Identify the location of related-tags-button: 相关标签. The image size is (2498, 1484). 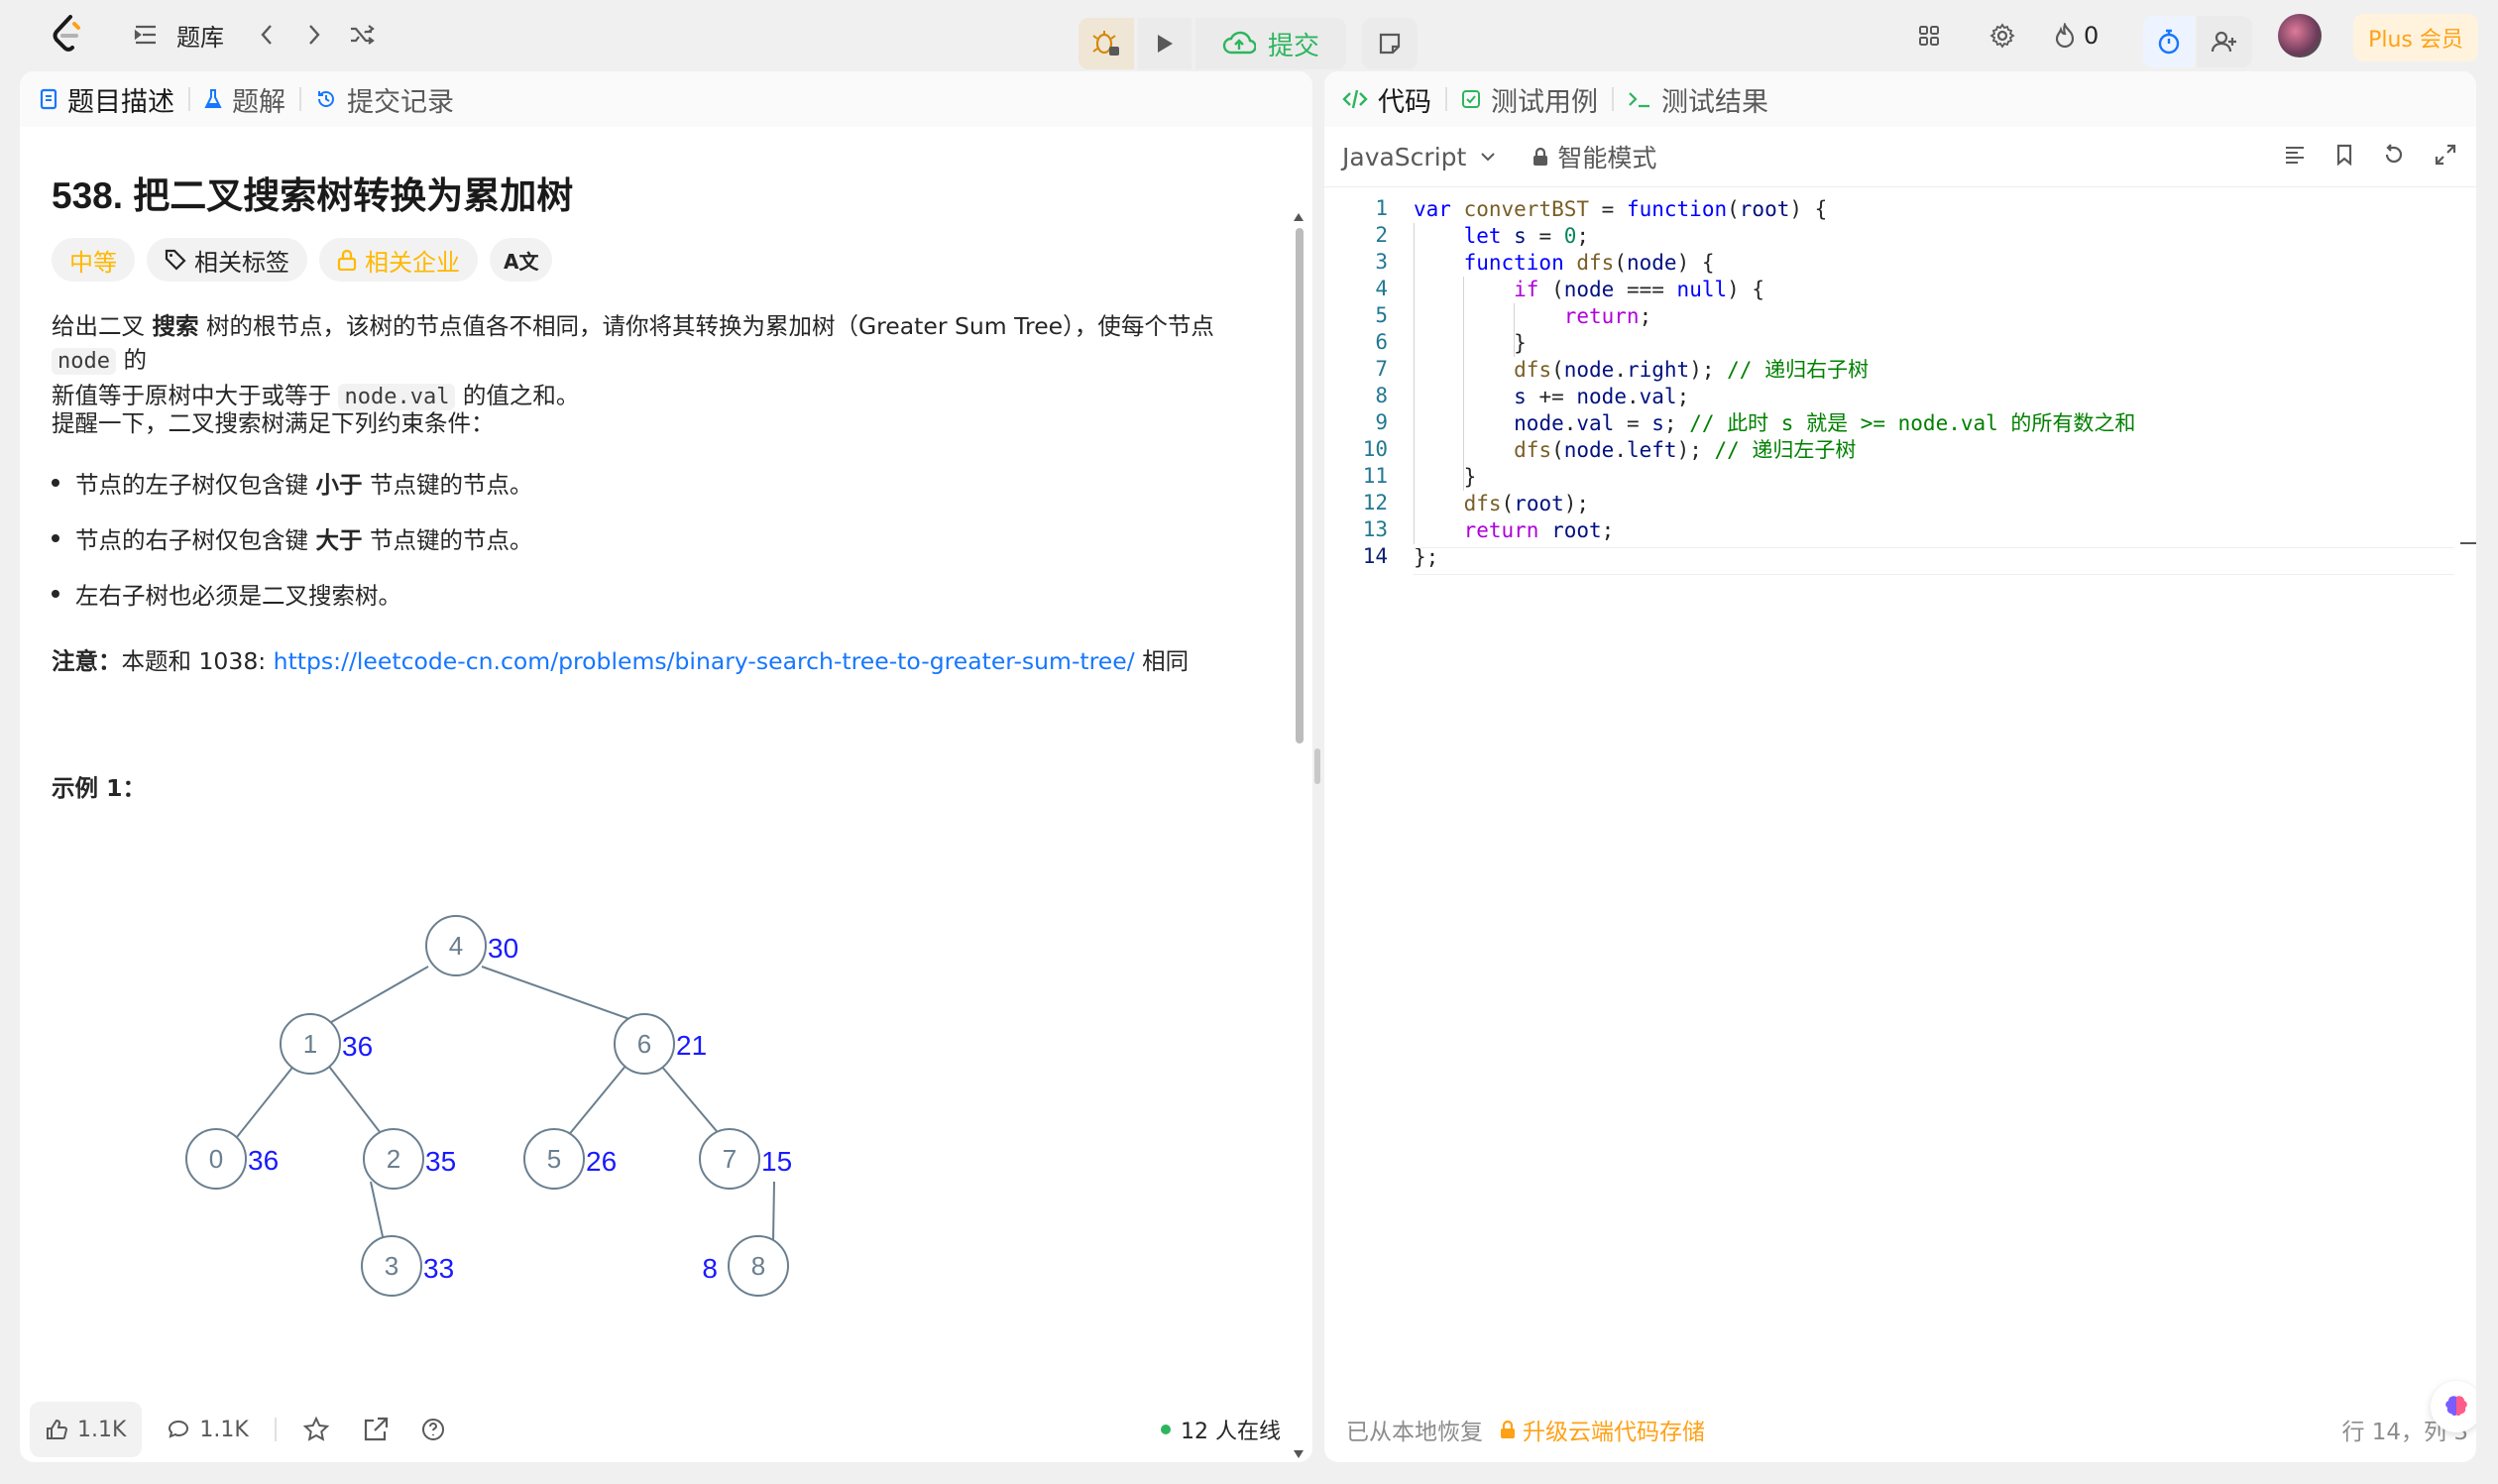
(227, 260).